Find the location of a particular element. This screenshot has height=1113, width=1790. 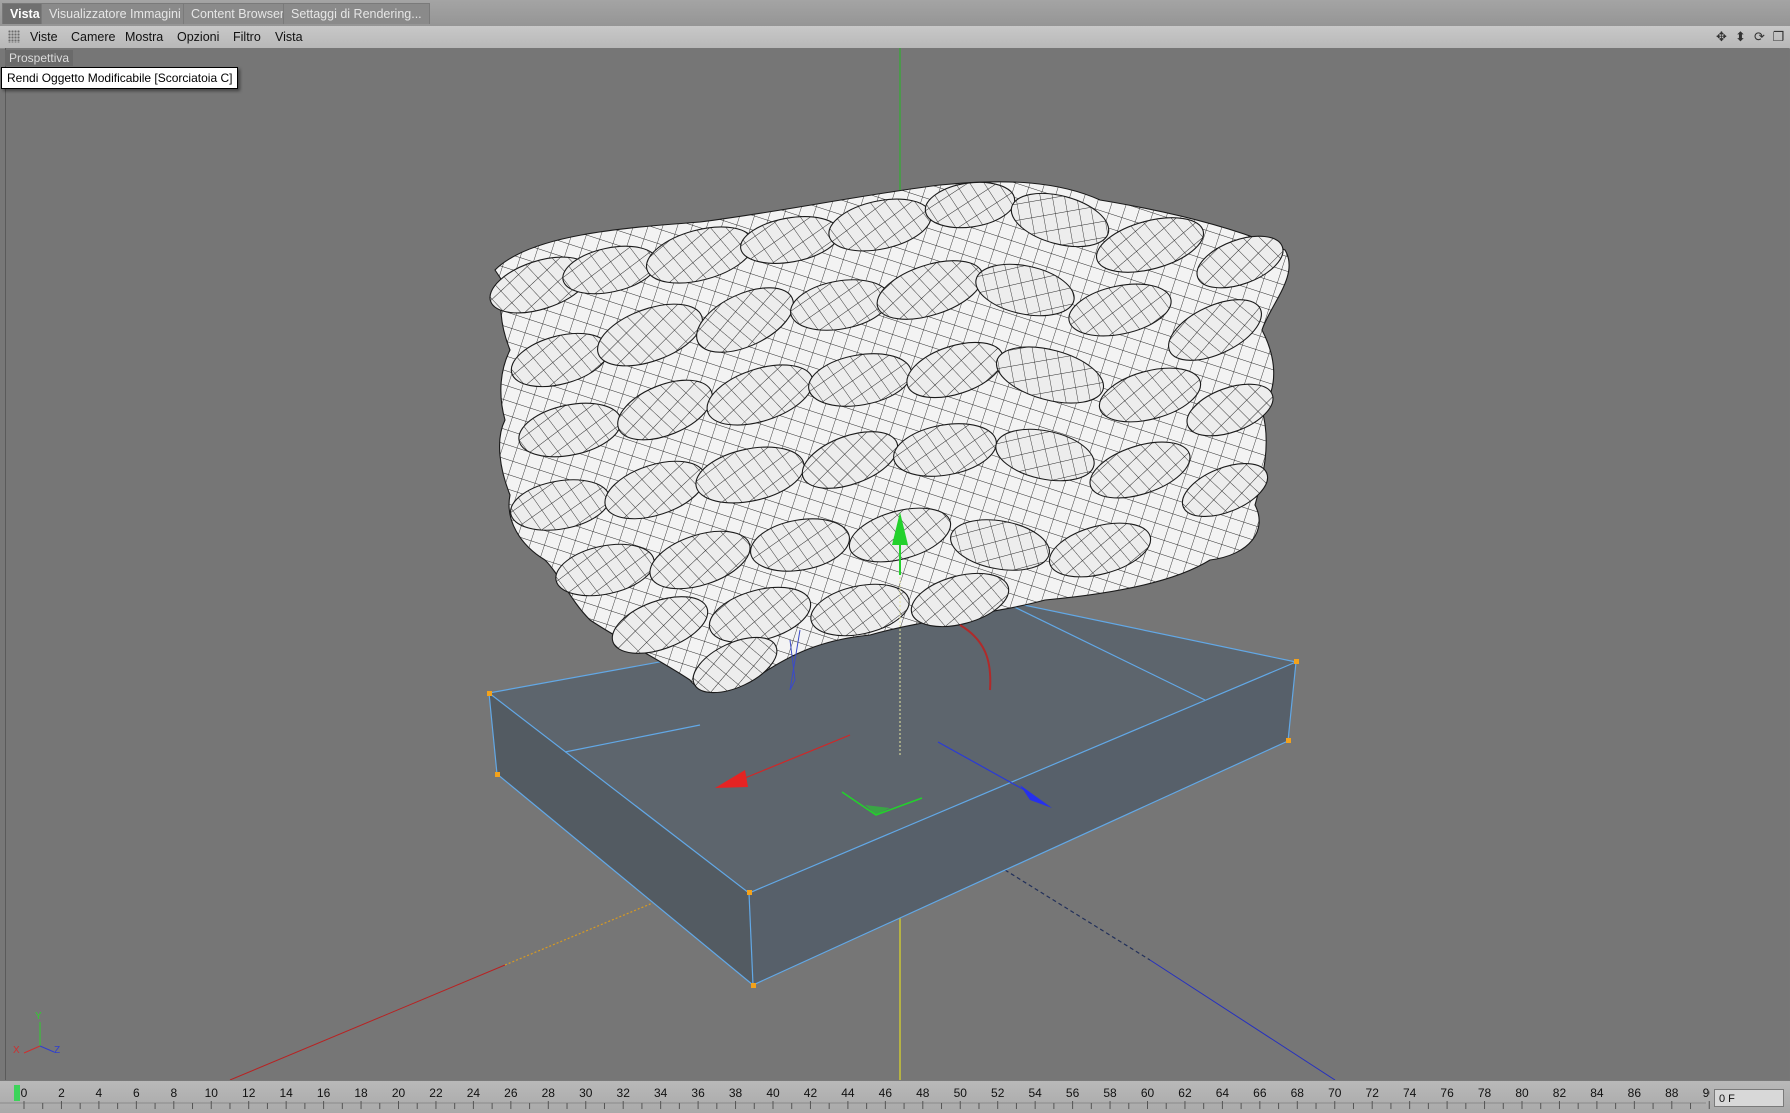

timeline-tick-label: 48 is located at coordinates (923, 1093).